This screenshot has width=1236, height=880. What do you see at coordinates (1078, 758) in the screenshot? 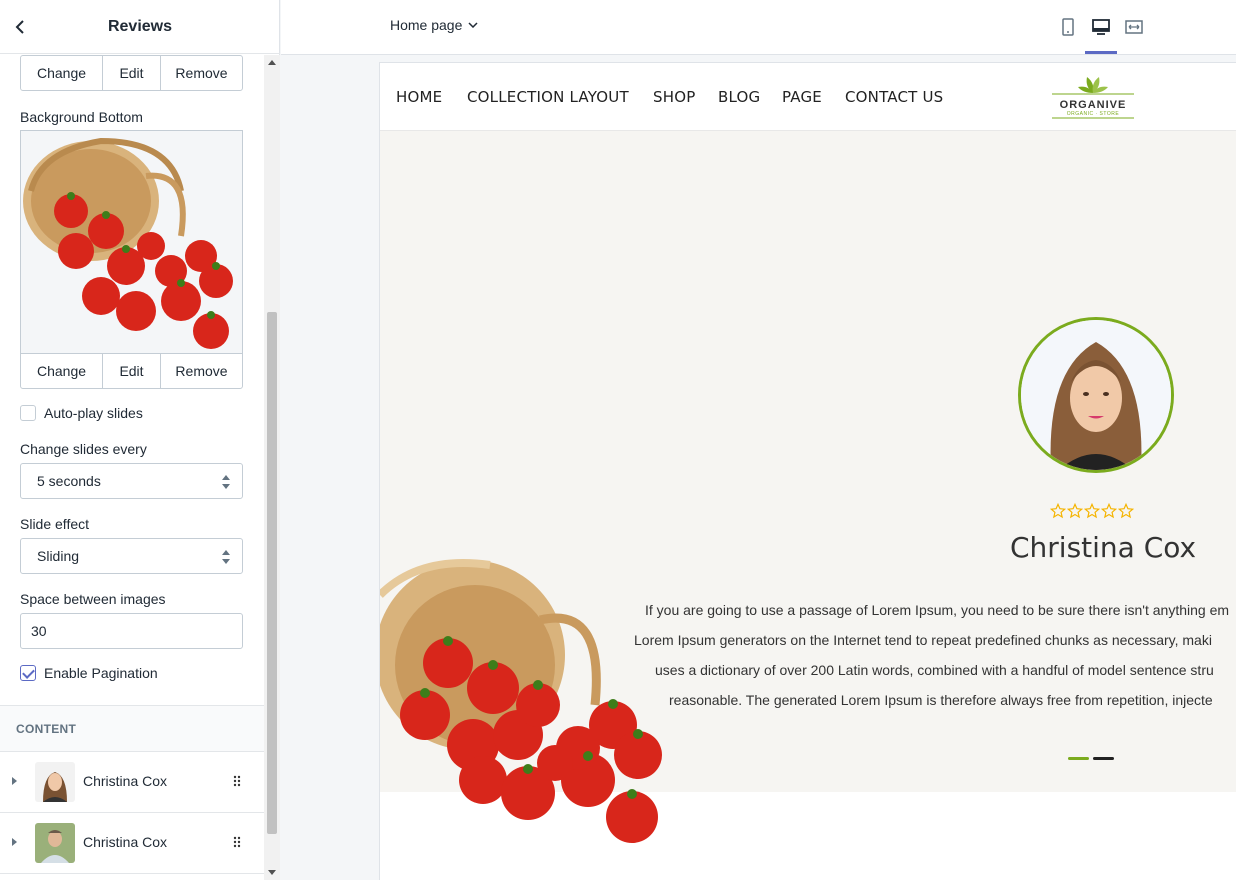
I see `pagination-dot-active` at bounding box center [1078, 758].